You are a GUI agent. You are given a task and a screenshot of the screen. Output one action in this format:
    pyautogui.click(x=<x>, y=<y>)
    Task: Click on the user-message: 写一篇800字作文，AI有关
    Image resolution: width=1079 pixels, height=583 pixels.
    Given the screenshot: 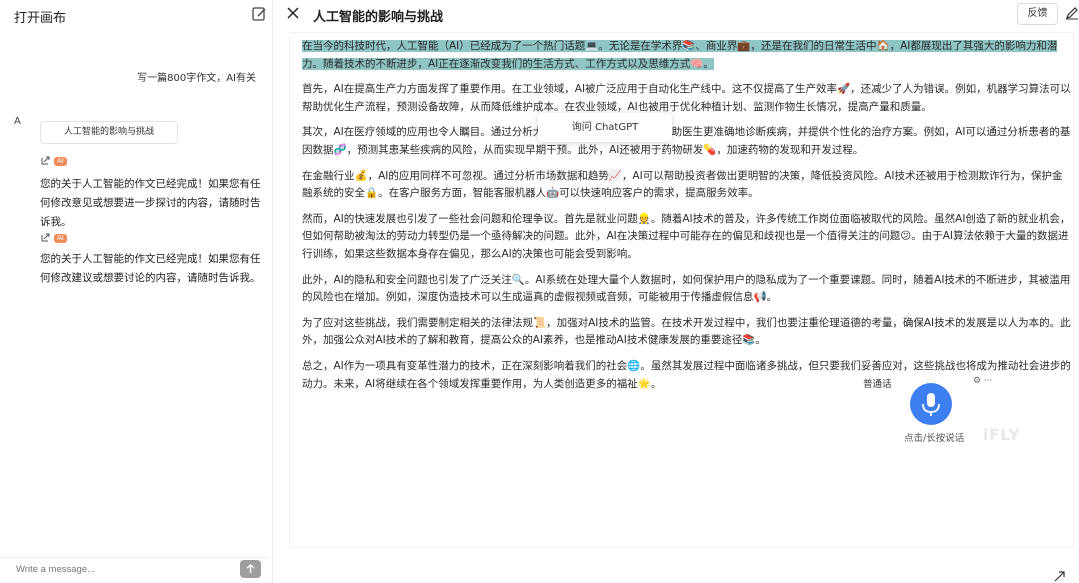 What is the action you would take?
    pyautogui.click(x=196, y=76)
    